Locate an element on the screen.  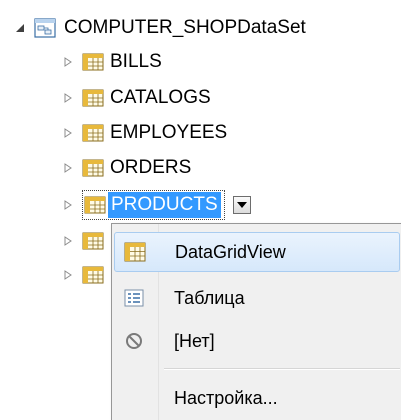
tree-item-products: PRODUCTS is located at coordinates (156, 205).